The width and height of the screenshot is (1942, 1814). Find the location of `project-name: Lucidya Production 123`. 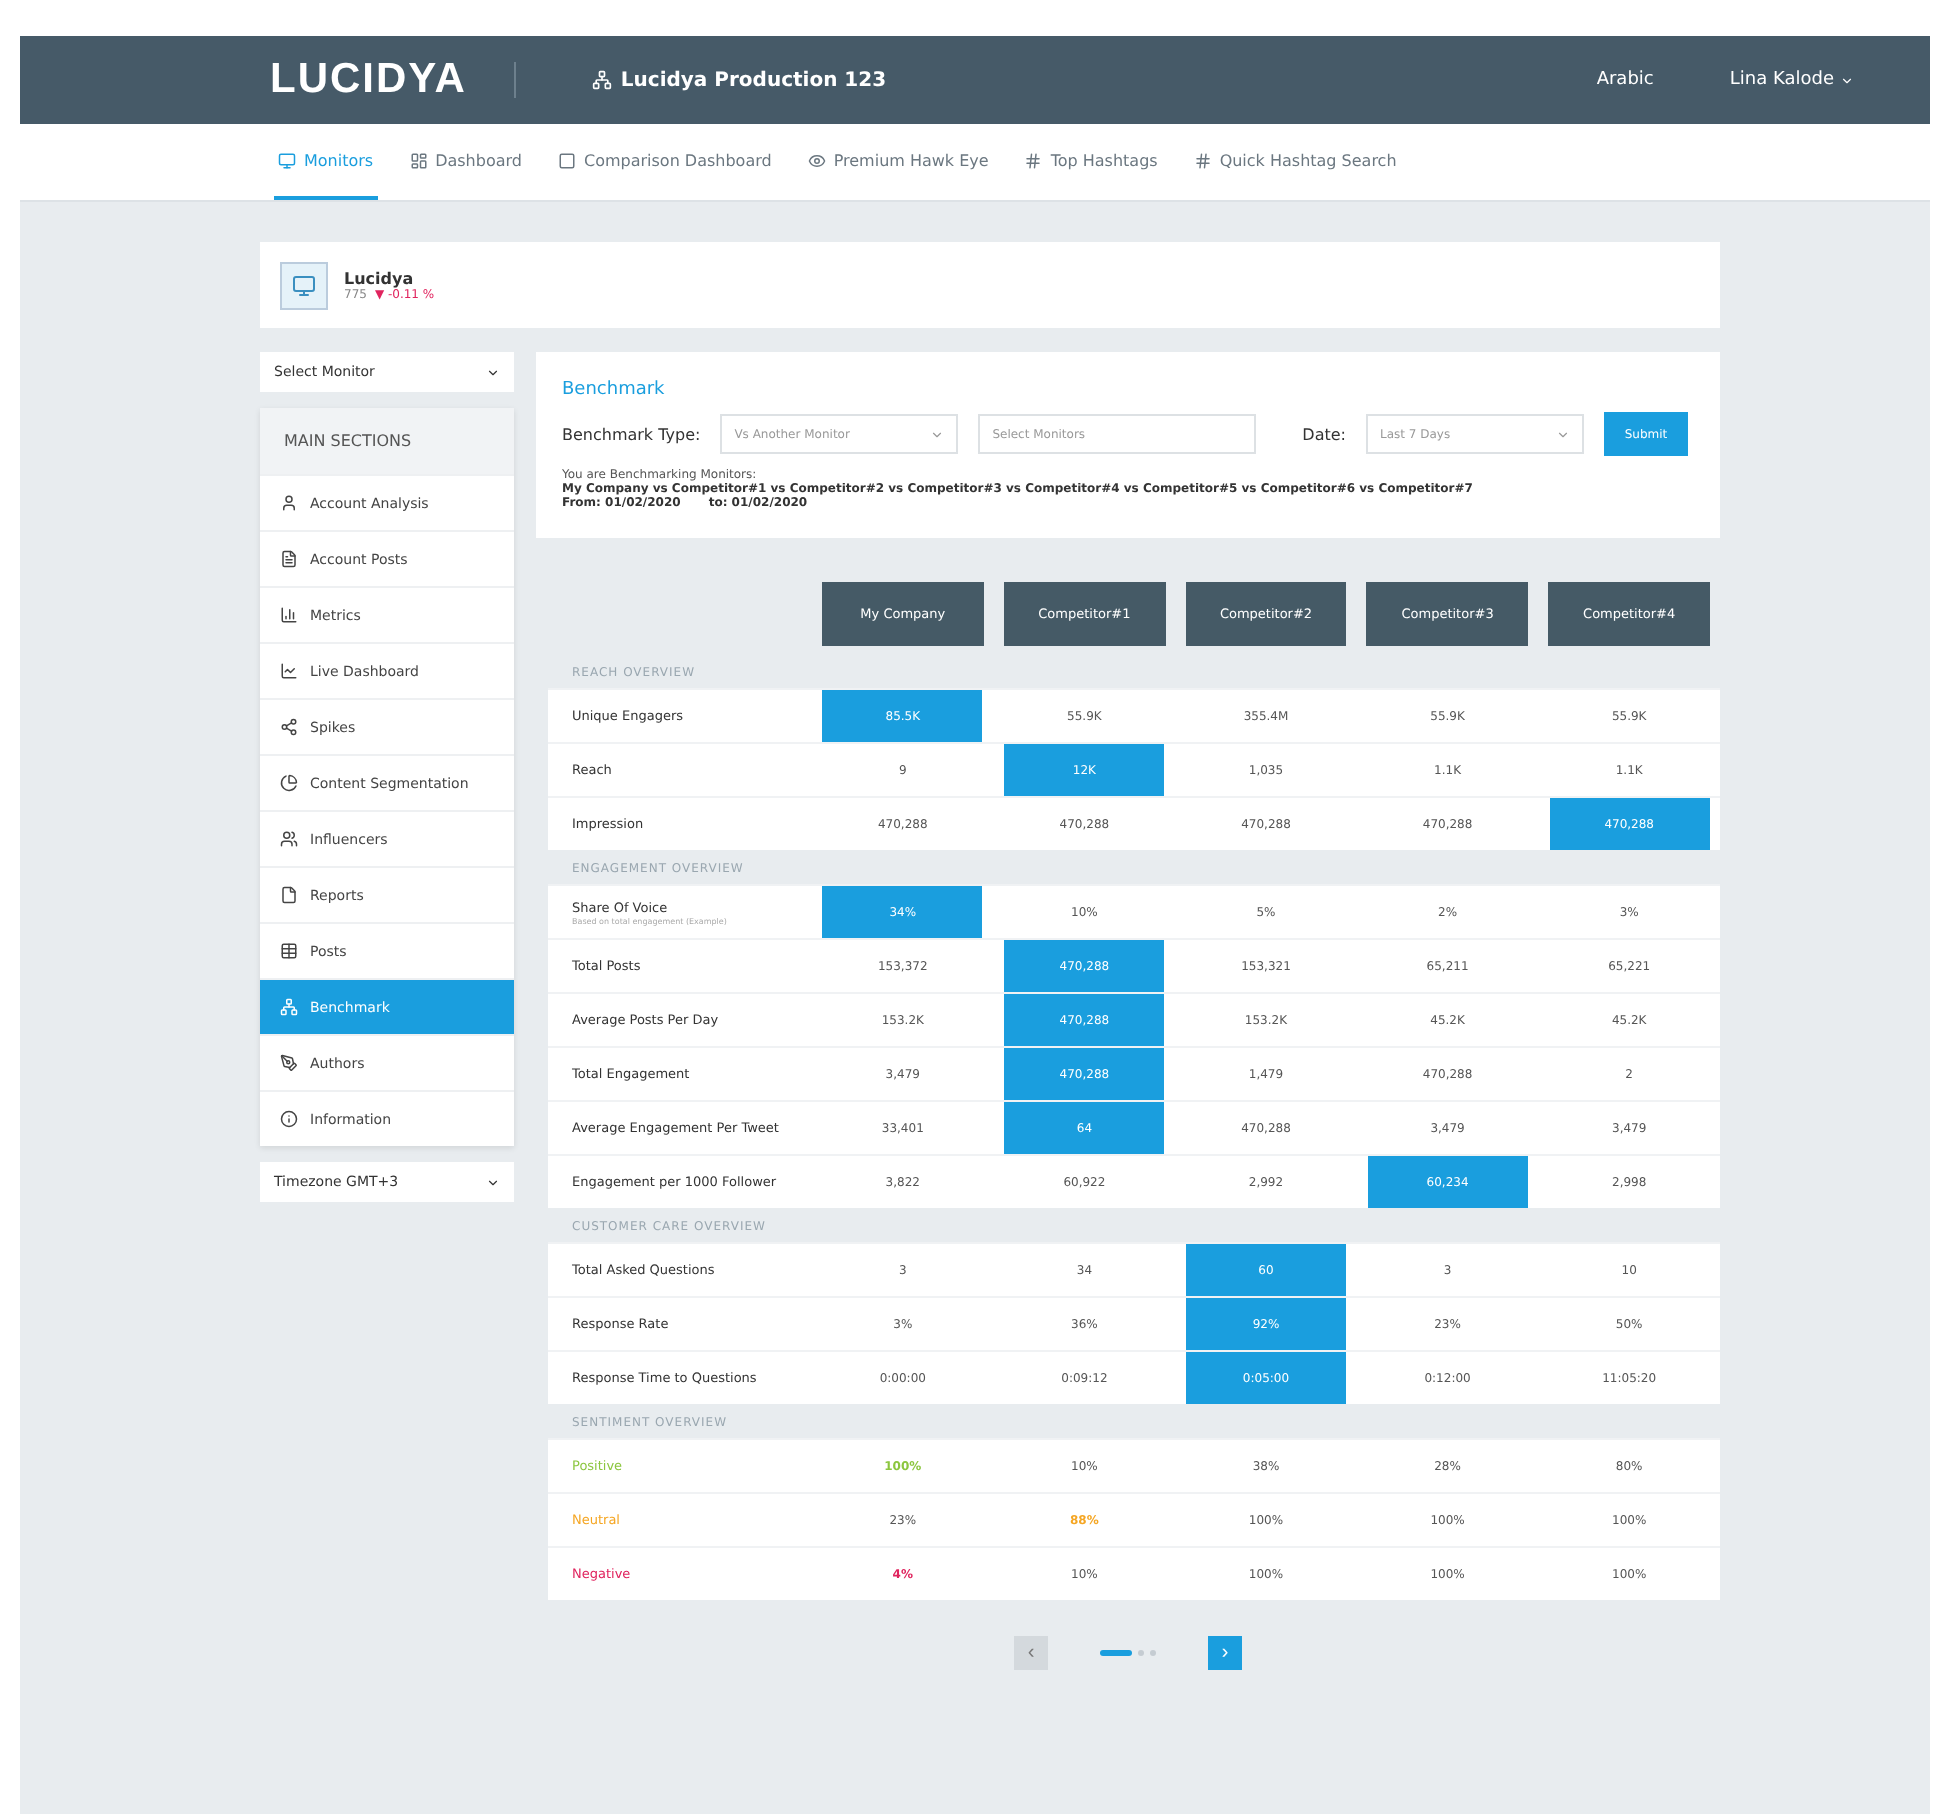

project-name: Lucidya Production 123 is located at coordinates (1094, 80).